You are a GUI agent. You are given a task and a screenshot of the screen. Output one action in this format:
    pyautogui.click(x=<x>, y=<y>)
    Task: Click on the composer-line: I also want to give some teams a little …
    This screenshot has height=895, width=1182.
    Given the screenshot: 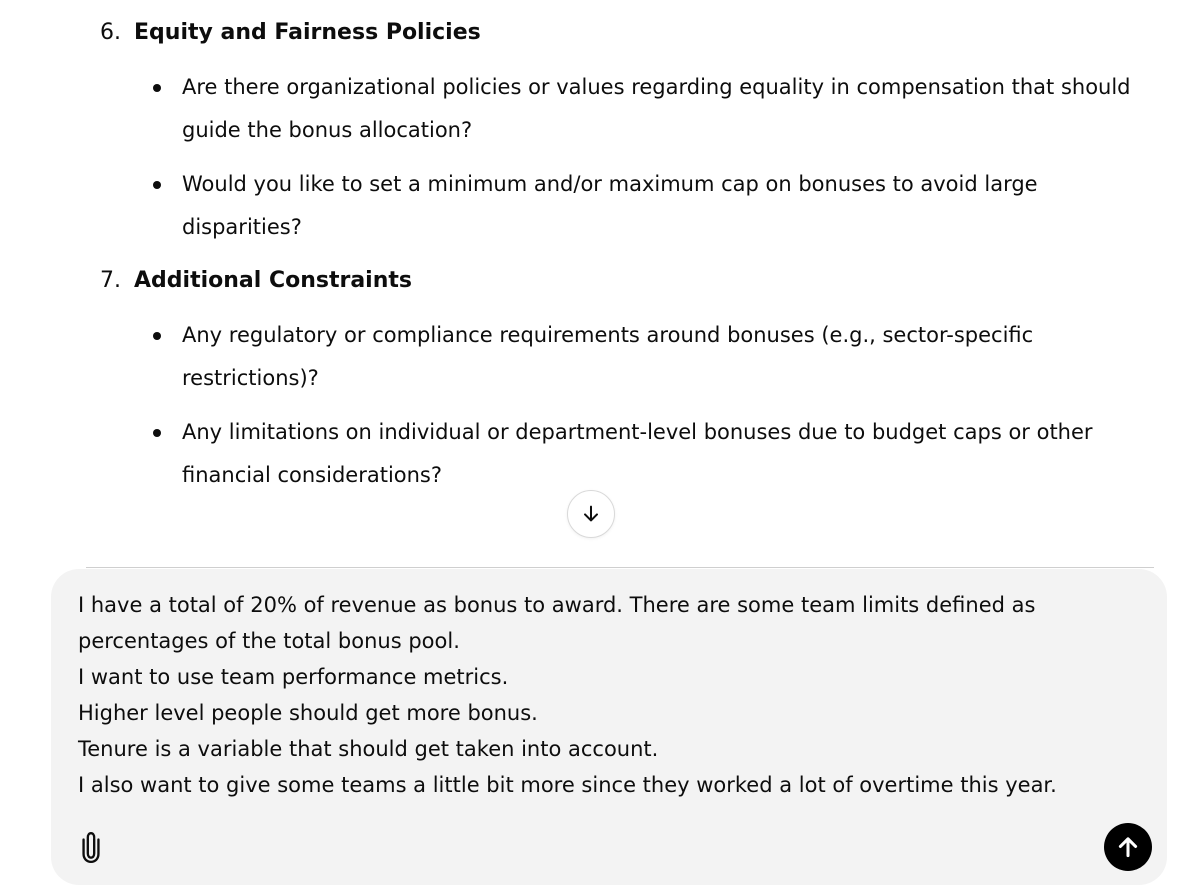 What is the action you would take?
    pyautogui.click(x=567, y=785)
    